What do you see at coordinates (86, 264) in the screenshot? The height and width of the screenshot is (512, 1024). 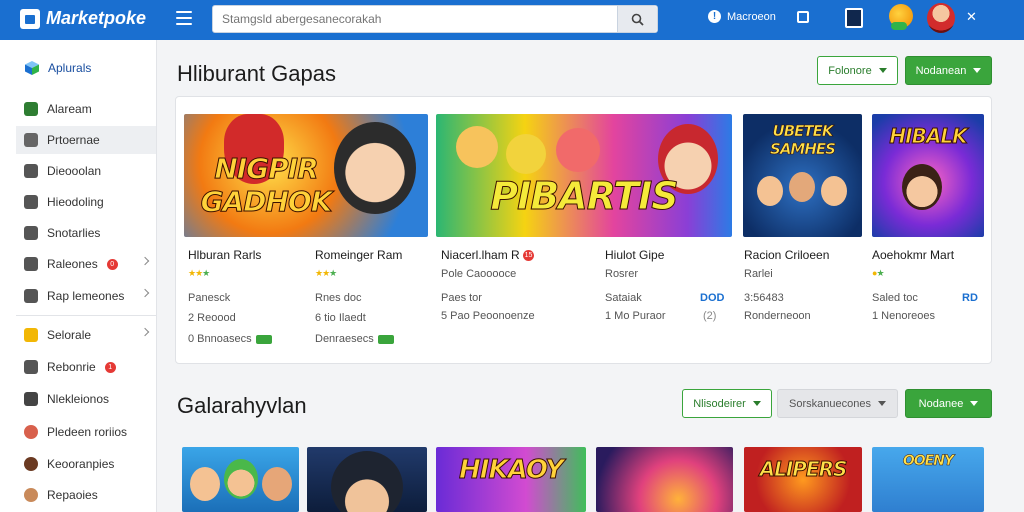 I see `sidebar-item-raleones: Raleones 0` at bounding box center [86, 264].